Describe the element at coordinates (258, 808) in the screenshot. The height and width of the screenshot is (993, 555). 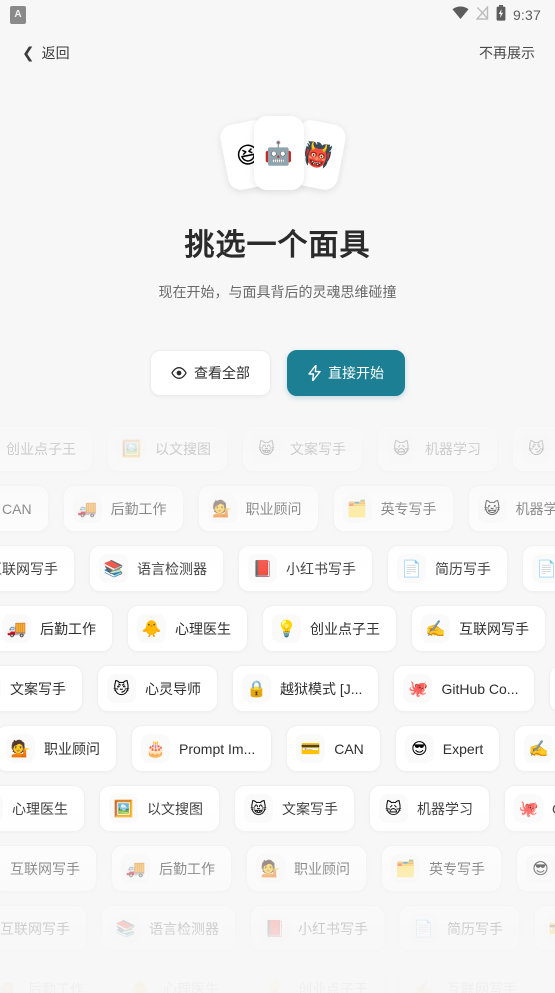
I see `mask-emoji-icon: 😸` at that location.